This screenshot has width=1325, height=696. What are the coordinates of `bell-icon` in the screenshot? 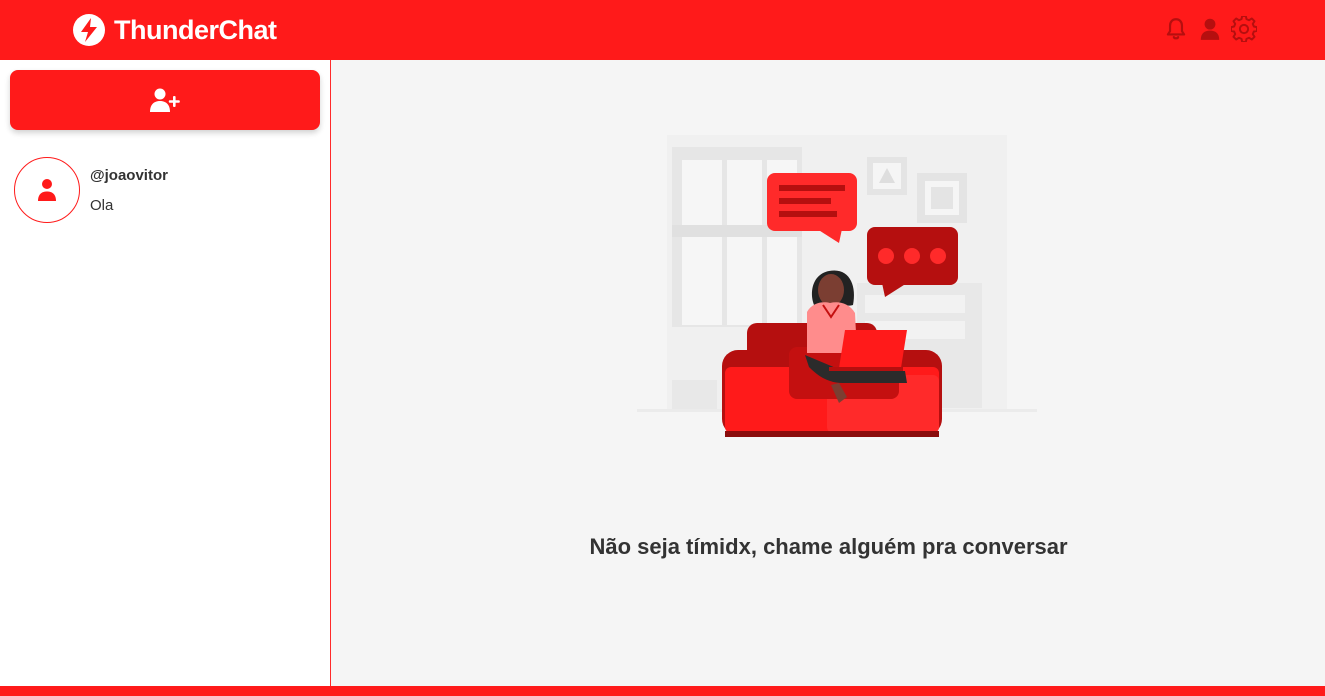 It's located at (1176, 29).